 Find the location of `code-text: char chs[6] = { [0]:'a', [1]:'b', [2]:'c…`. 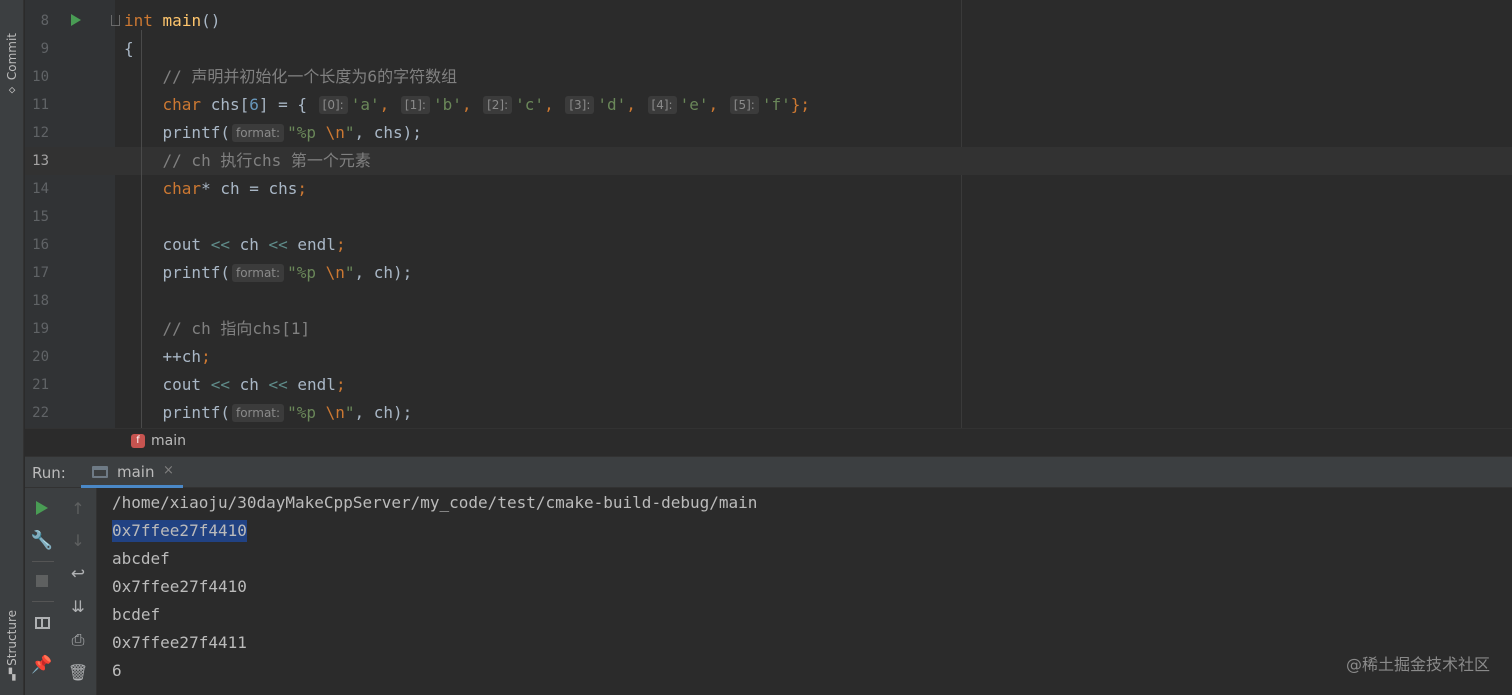

code-text: char chs[6] = { [0]:'a', [1]:'b', [2]:'c… is located at coordinates (486, 104).